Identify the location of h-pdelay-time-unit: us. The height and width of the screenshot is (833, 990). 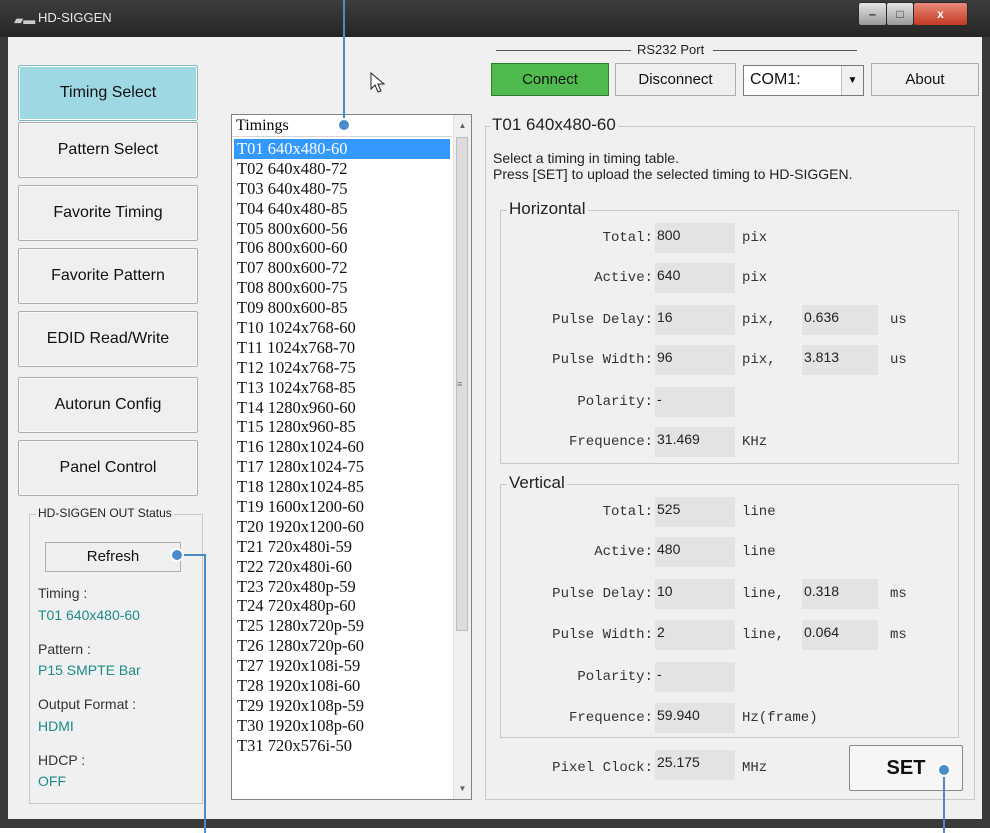
(898, 320).